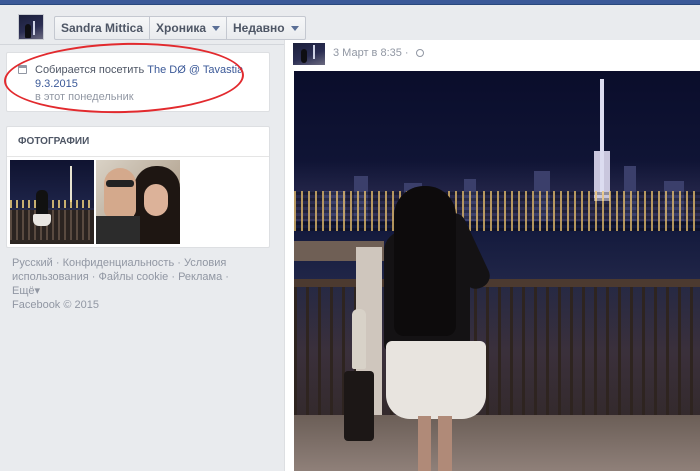  Describe the element at coordinates (200, 277) in the screenshot. I see `footer-ads: Реклама` at that location.